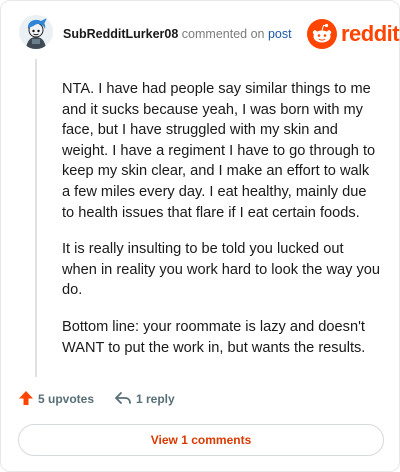 The height and width of the screenshot is (472, 400). What do you see at coordinates (123, 398) in the screenshot?
I see `reply-arrow-icon` at bounding box center [123, 398].